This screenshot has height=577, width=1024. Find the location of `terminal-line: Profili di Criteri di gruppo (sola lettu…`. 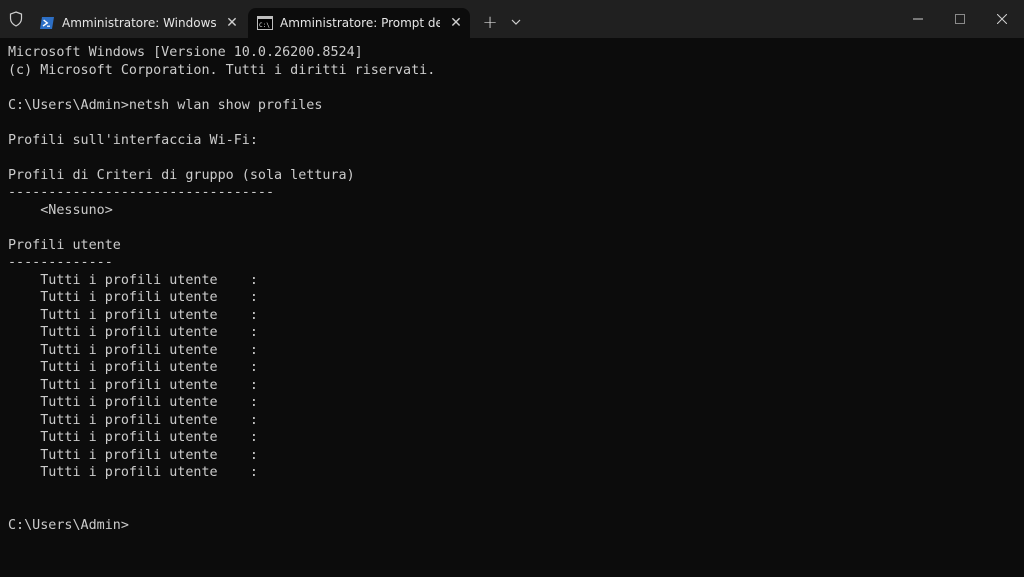

terminal-line: Profili di Criteri di gruppo (sola lettu… is located at coordinates (181, 175).